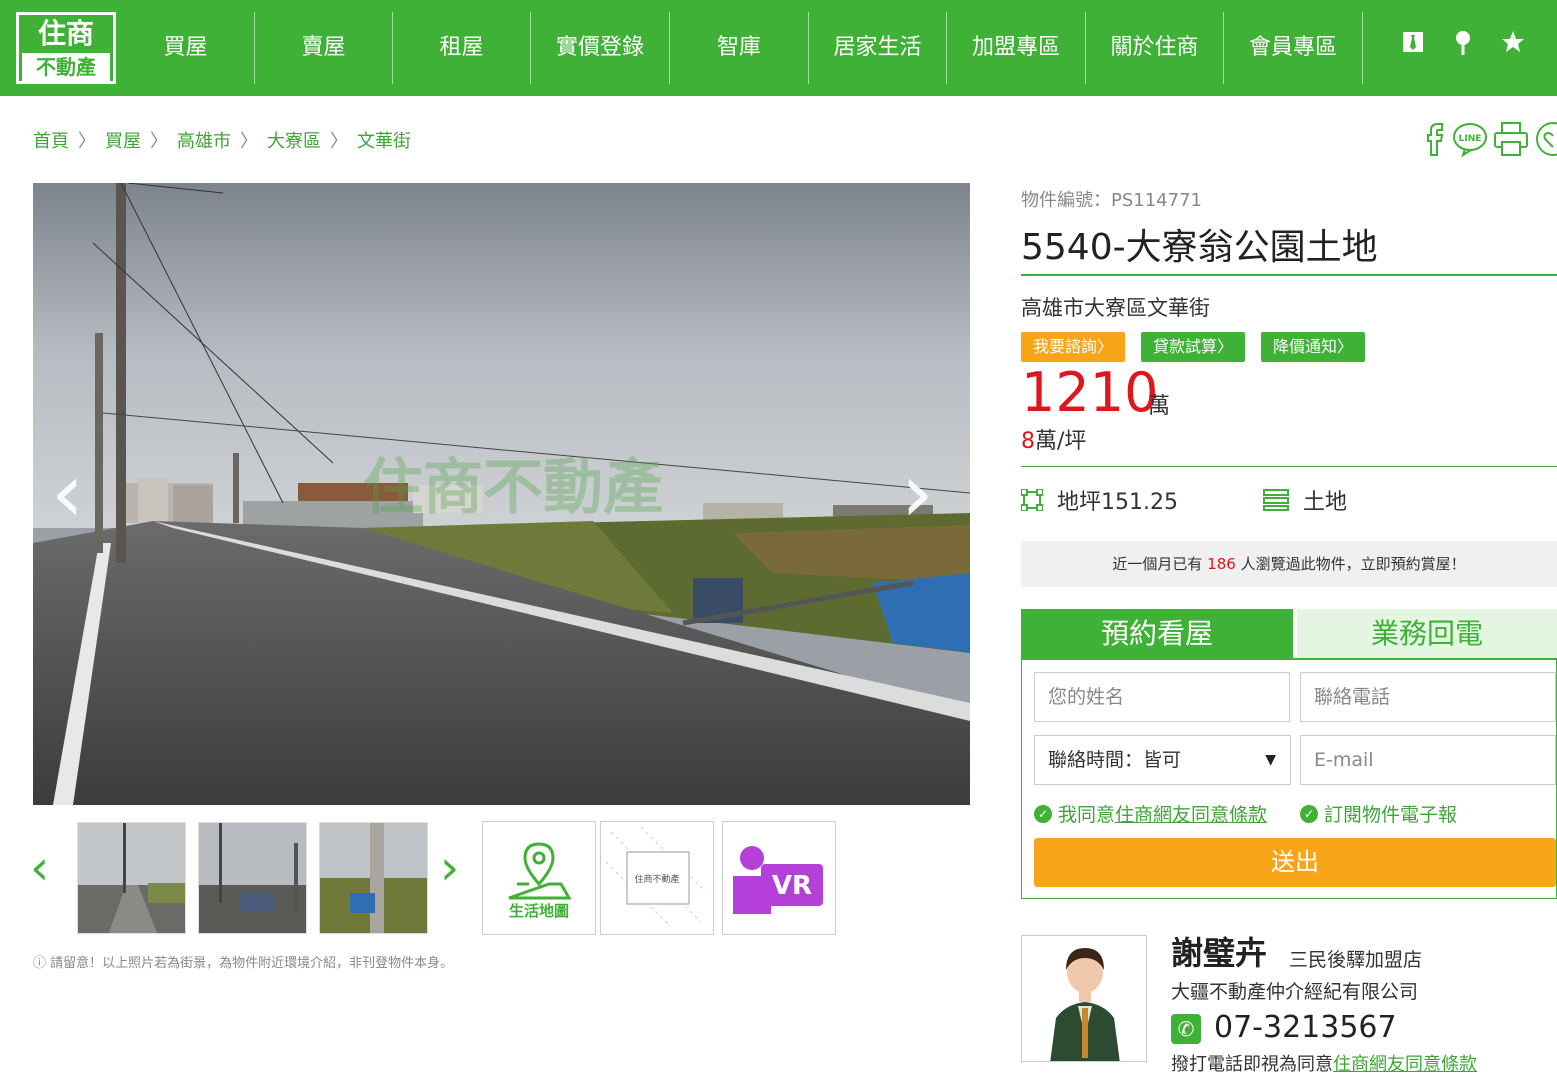 This screenshot has height=1082, width=1557. I want to click on info-icon: ⓘ, so click(40, 963).